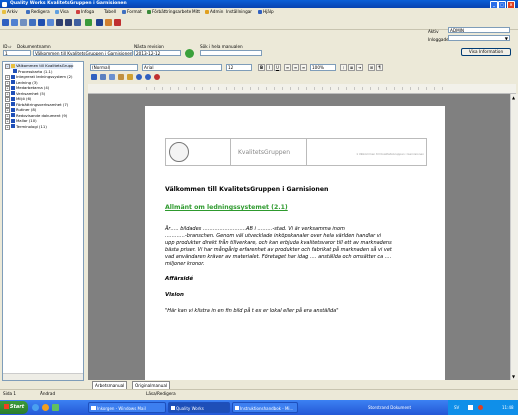  What do you see at coordinates (260, 11) in the screenshot?
I see `help-icon` at bounding box center [260, 11].